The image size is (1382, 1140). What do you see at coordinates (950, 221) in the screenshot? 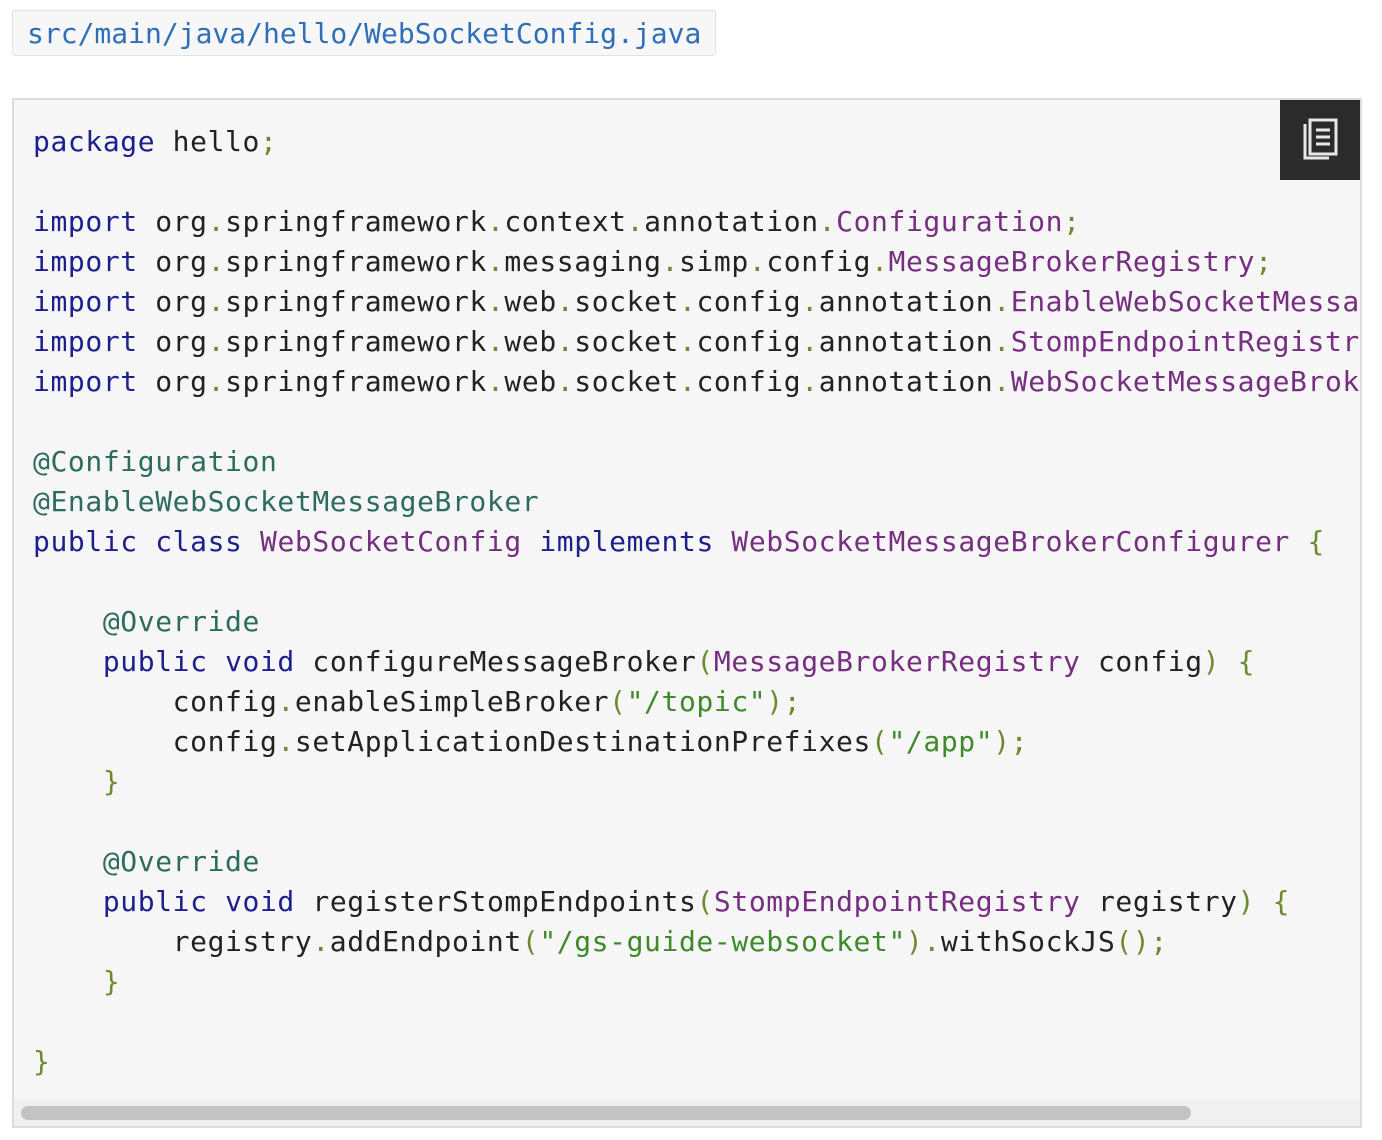
I see `code-type-name: Configuration` at bounding box center [950, 221].